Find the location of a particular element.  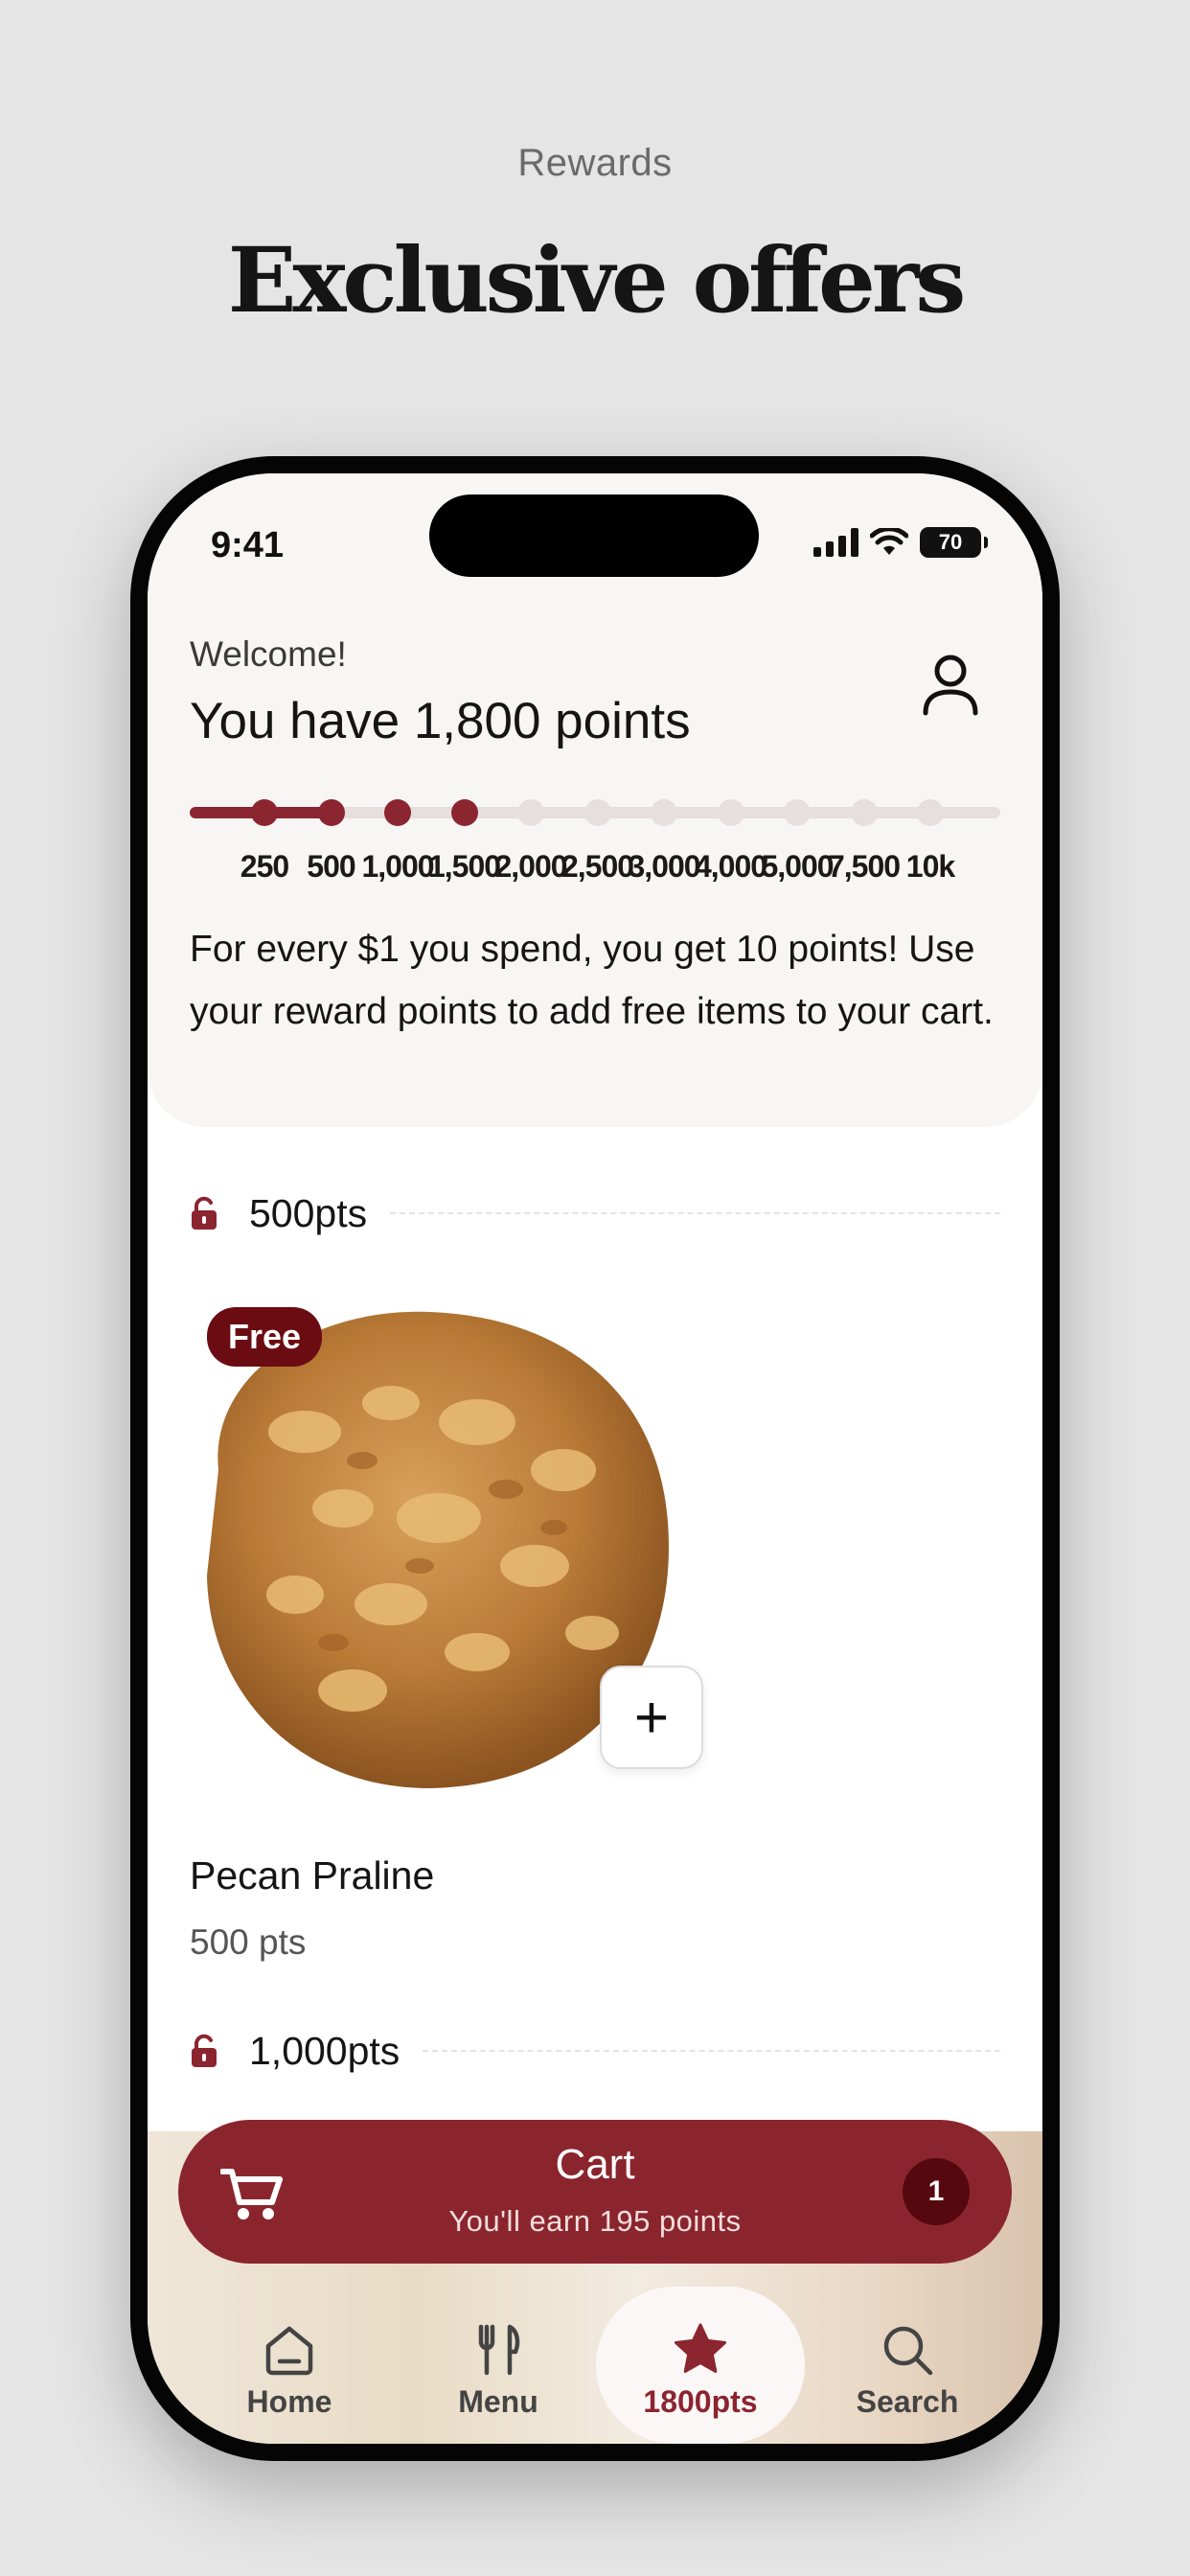

progress-tier-label: 7,500 is located at coordinates (864, 866).